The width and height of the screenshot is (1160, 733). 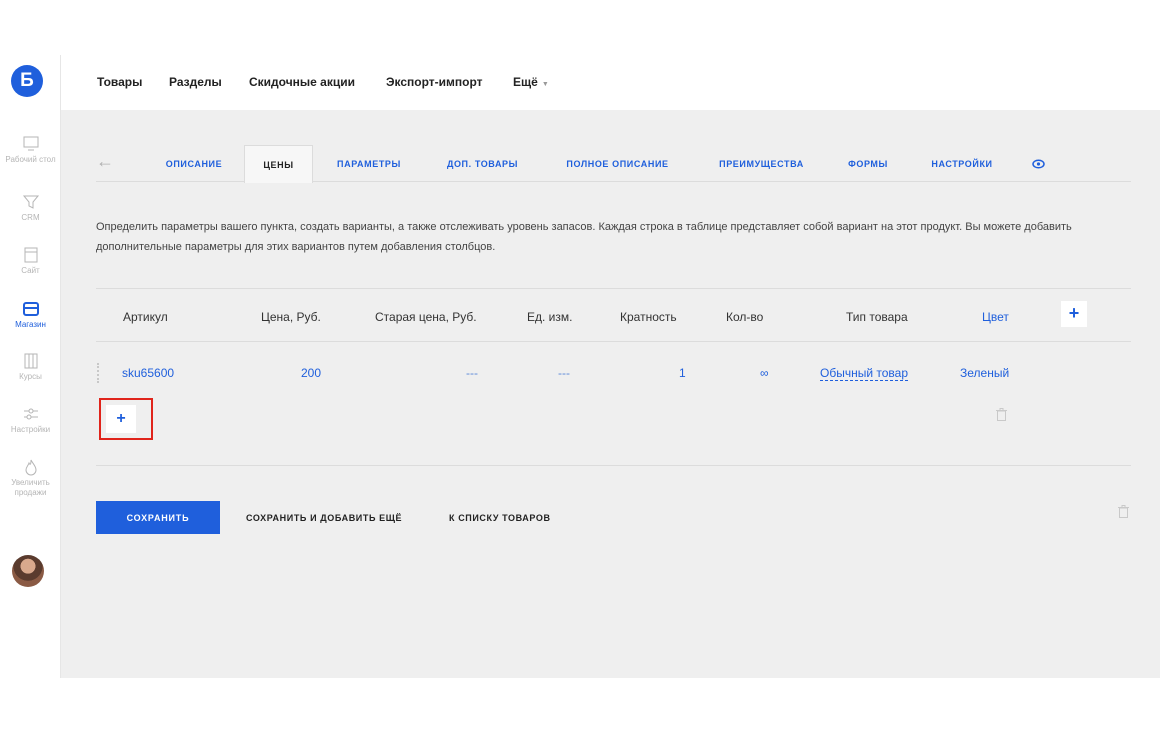 What do you see at coordinates (682, 373) in the screenshot?
I see `cell-multiplicity: 1` at bounding box center [682, 373].